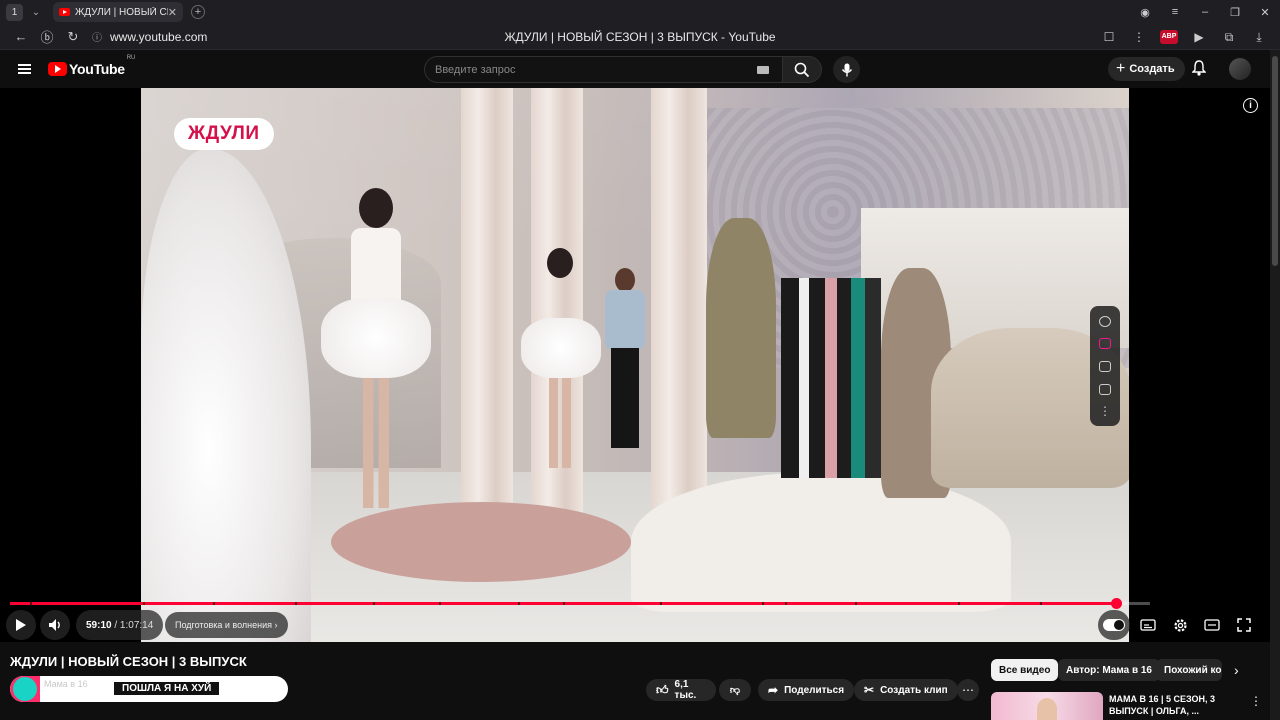  Describe the element at coordinates (773, 690) in the screenshot. I see `share-icon: ➦` at that location.